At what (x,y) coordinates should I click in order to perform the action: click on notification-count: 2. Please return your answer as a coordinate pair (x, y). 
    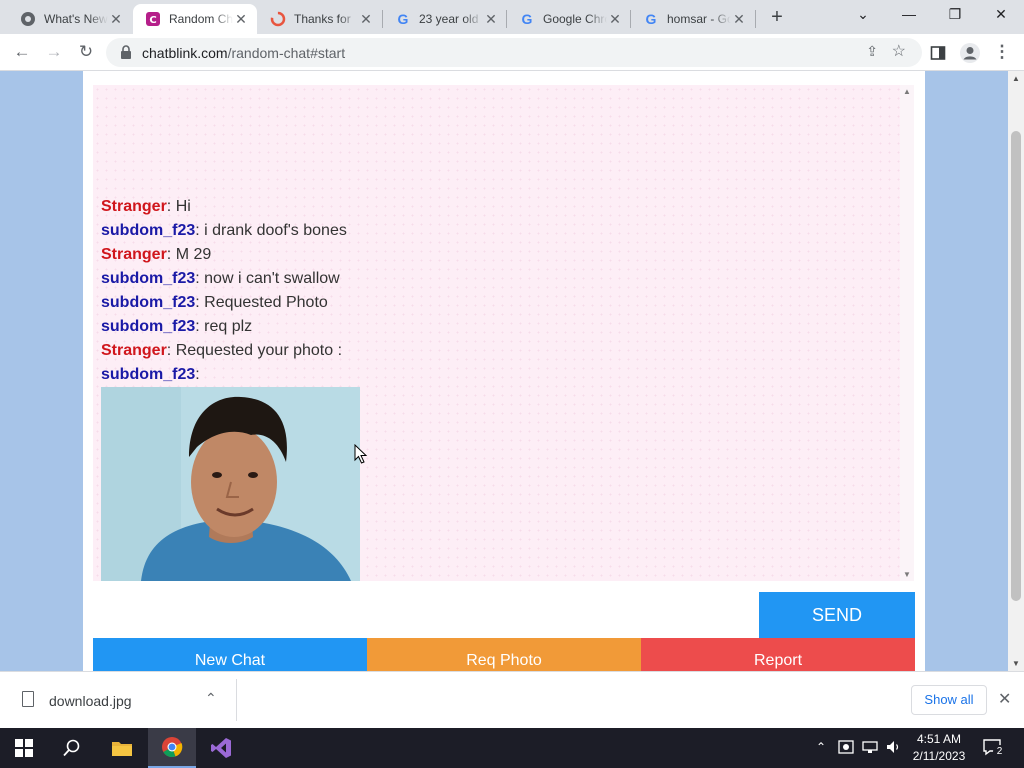
    Looking at the image, I should click on (999, 751).